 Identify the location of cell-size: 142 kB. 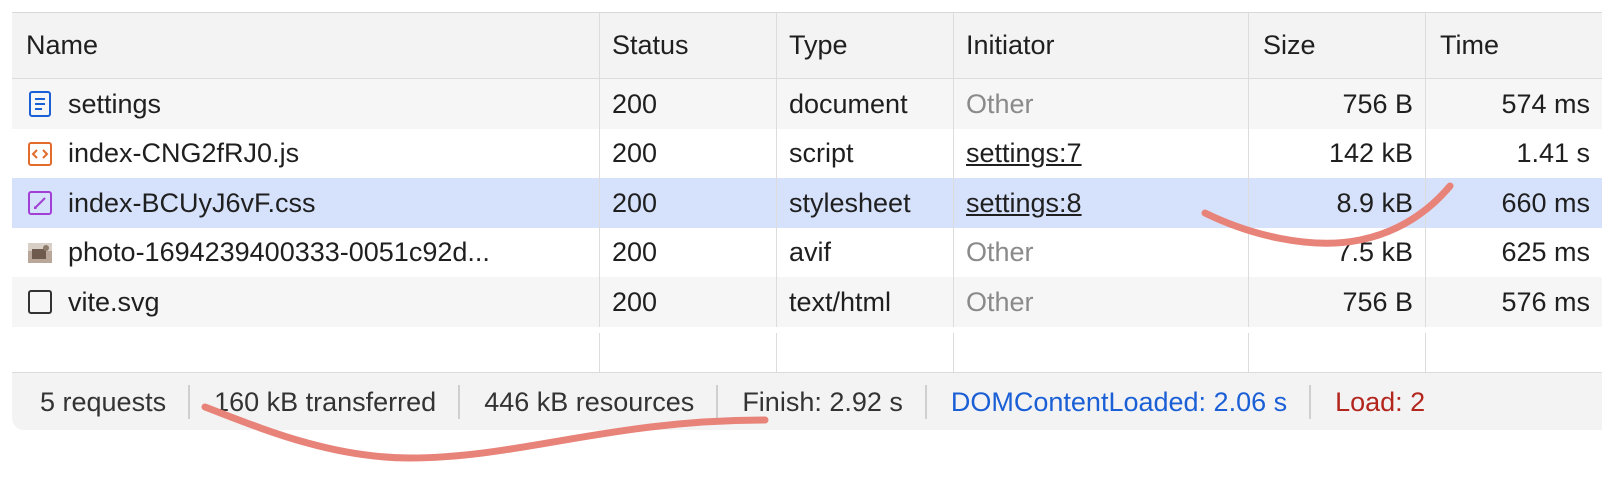
(1337, 153).